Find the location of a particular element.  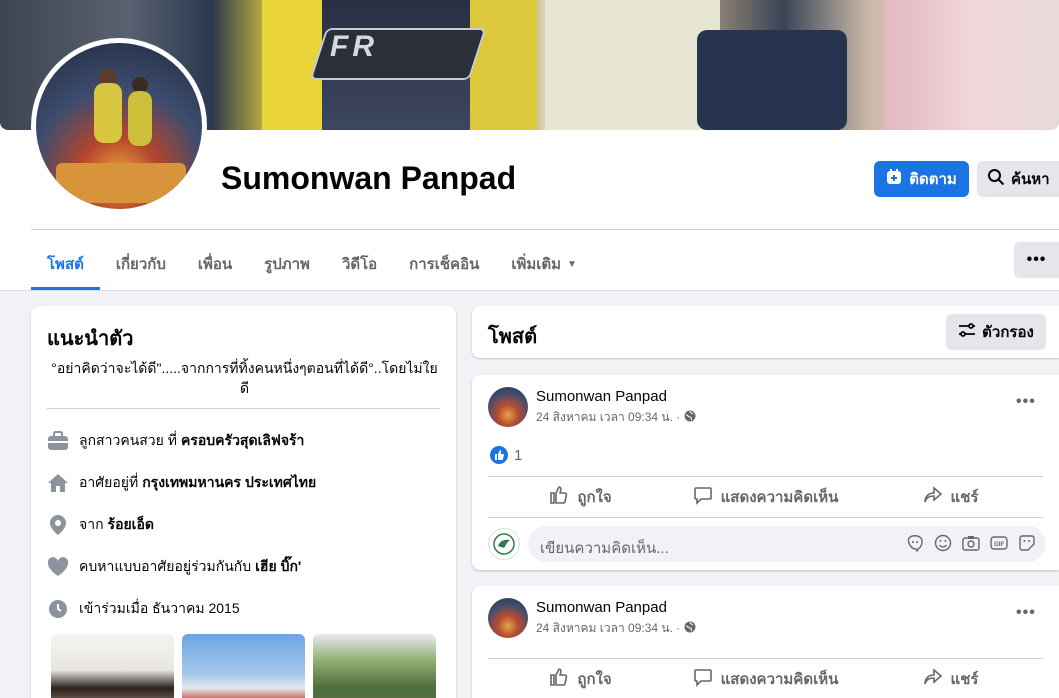

cover-shirt-logo-text: FR is located at coordinates (354, 46).